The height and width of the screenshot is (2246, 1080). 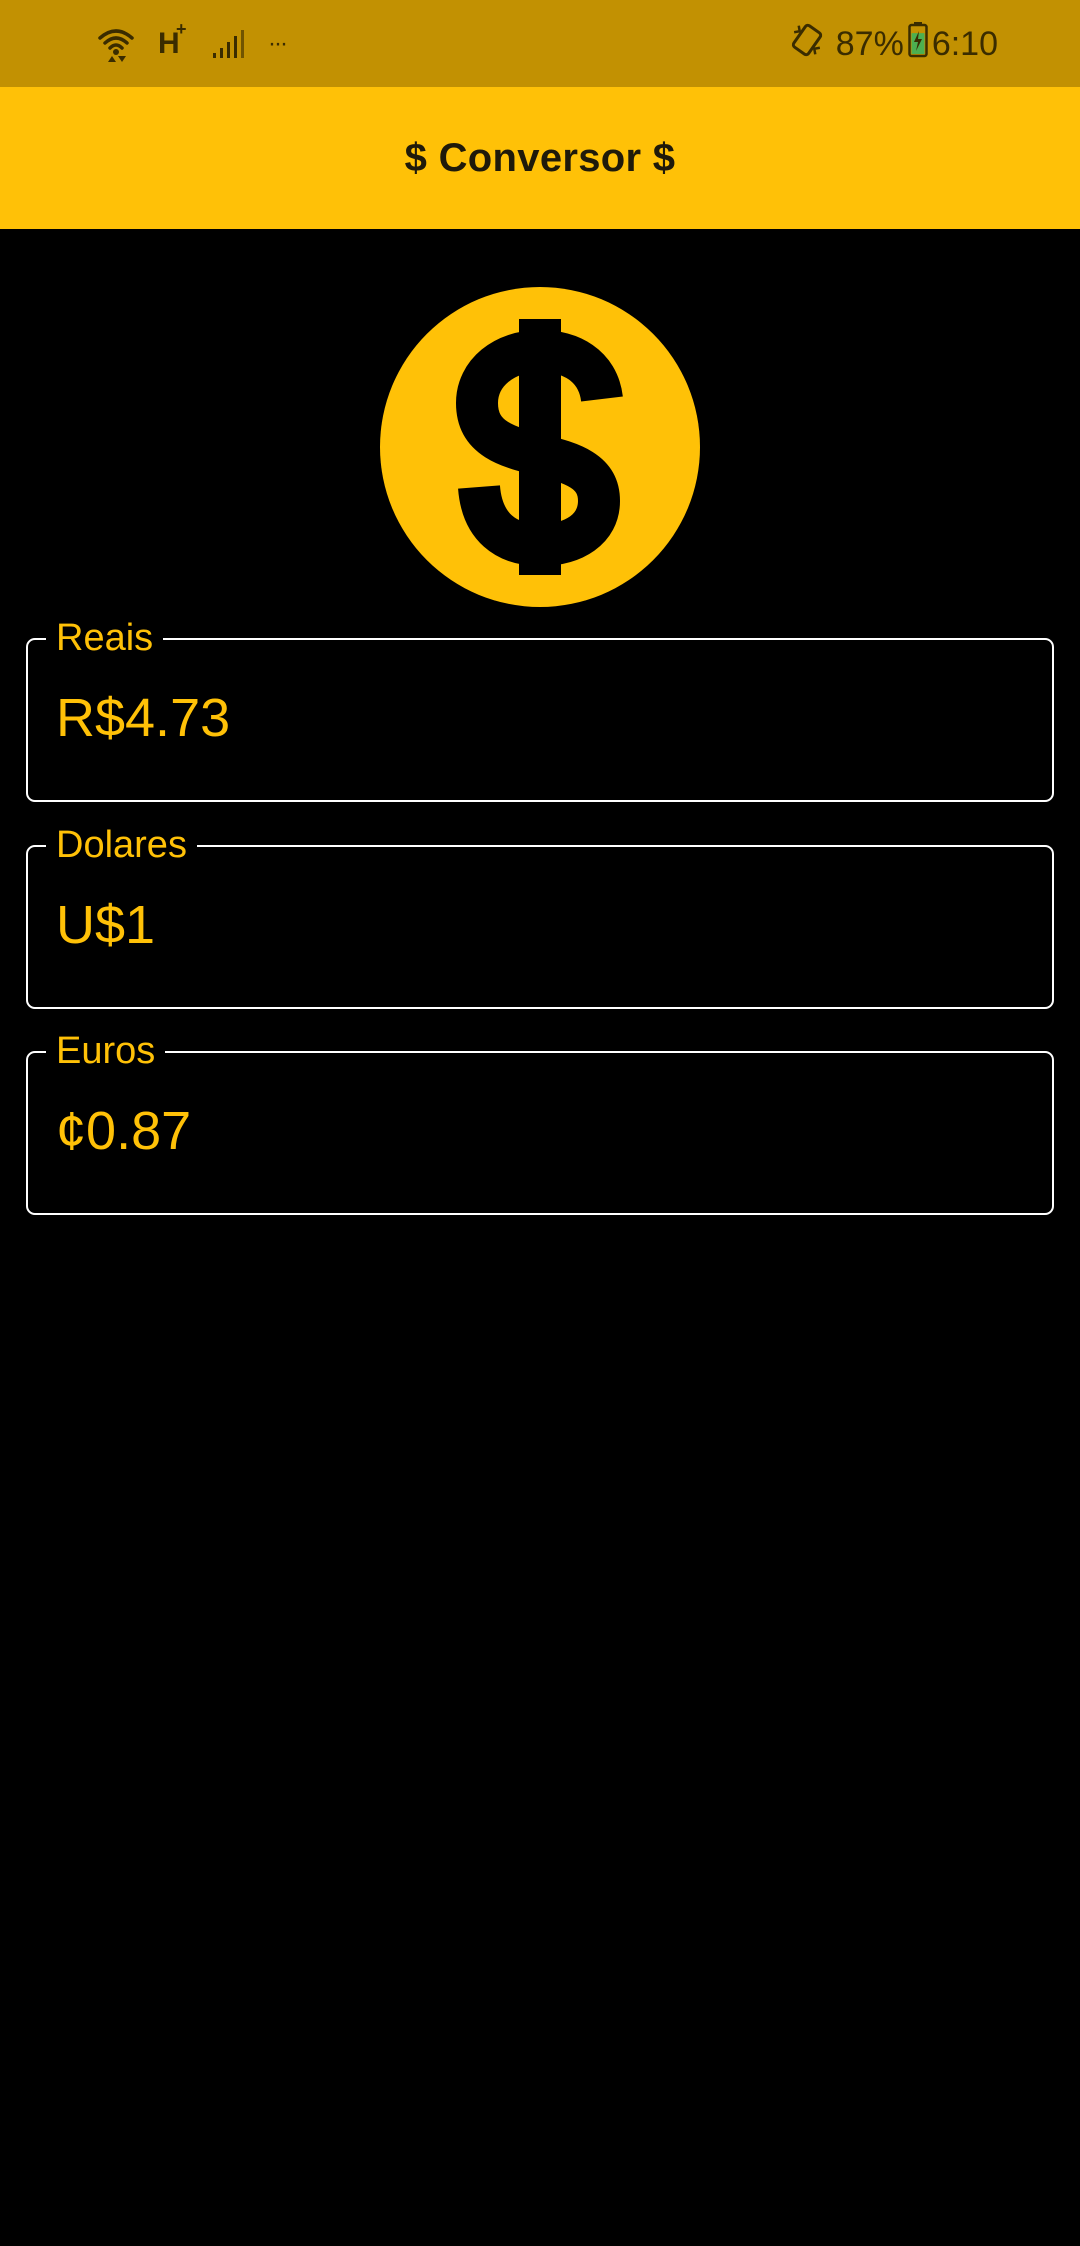 I want to click on network-superscript: +, so click(x=181, y=29).